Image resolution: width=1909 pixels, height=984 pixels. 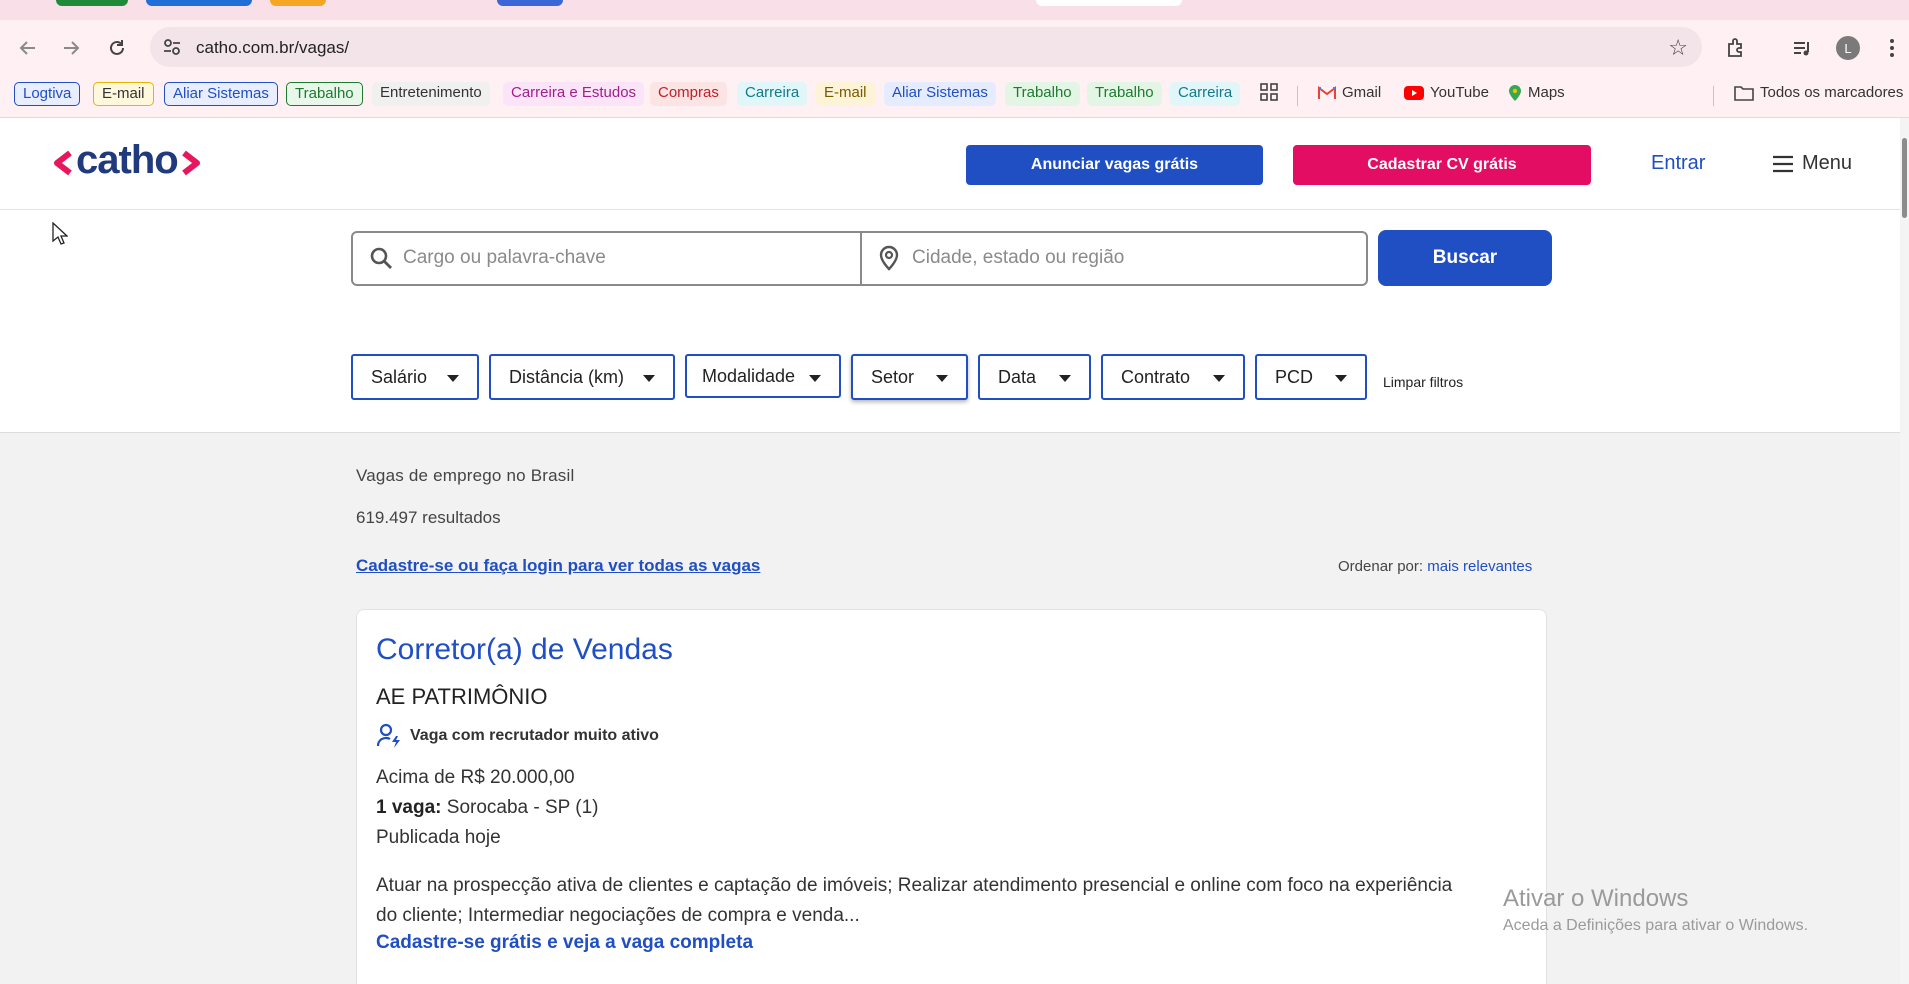 What do you see at coordinates (1892, 48) in the screenshot?
I see `more-options-icon` at bounding box center [1892, 48].